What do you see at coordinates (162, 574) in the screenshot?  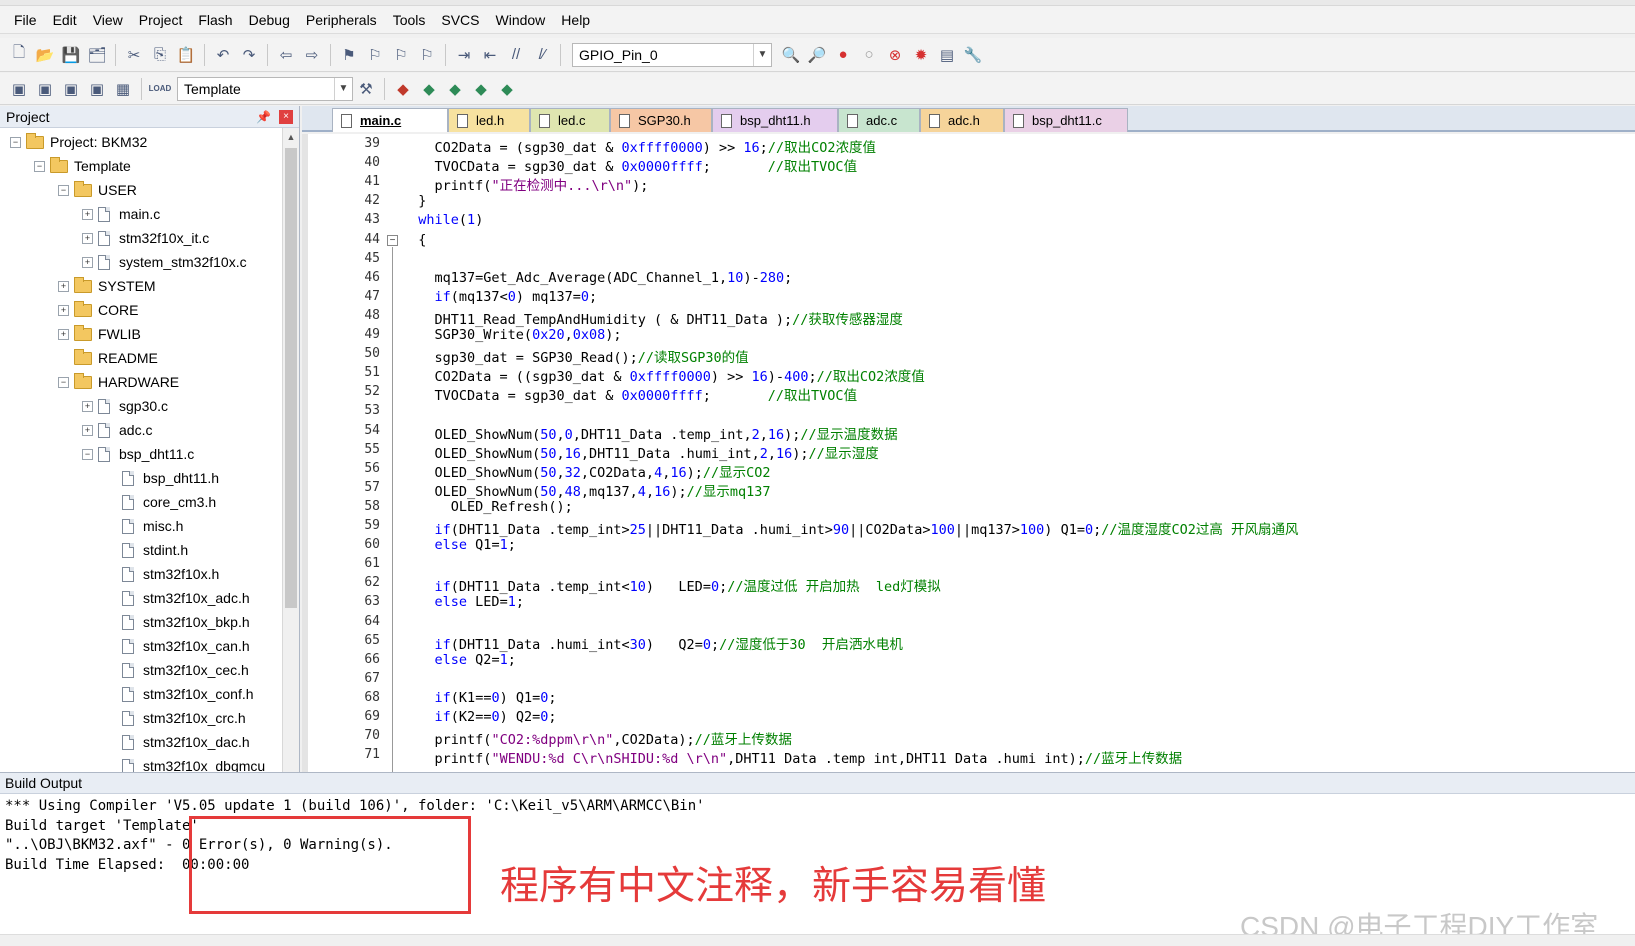 I see `tree-file: stm32f10x.h` at bounding box center [162, 574].